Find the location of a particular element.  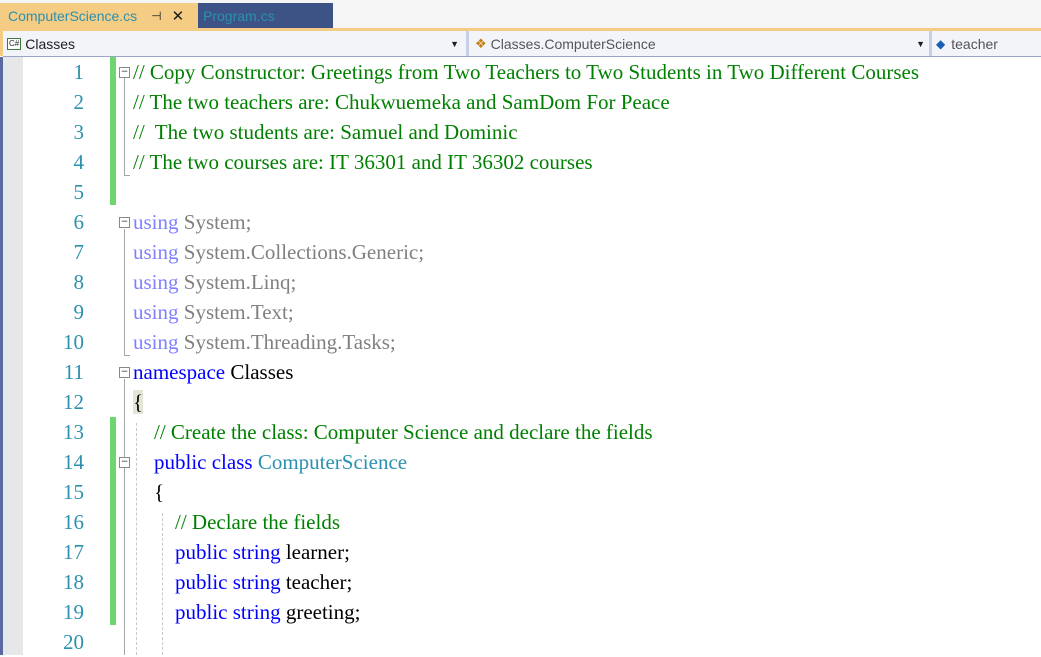

document-tab-bar: ComputerScience.cs ⊣ ✕ Program.cs is located at coordinates (520, 14).